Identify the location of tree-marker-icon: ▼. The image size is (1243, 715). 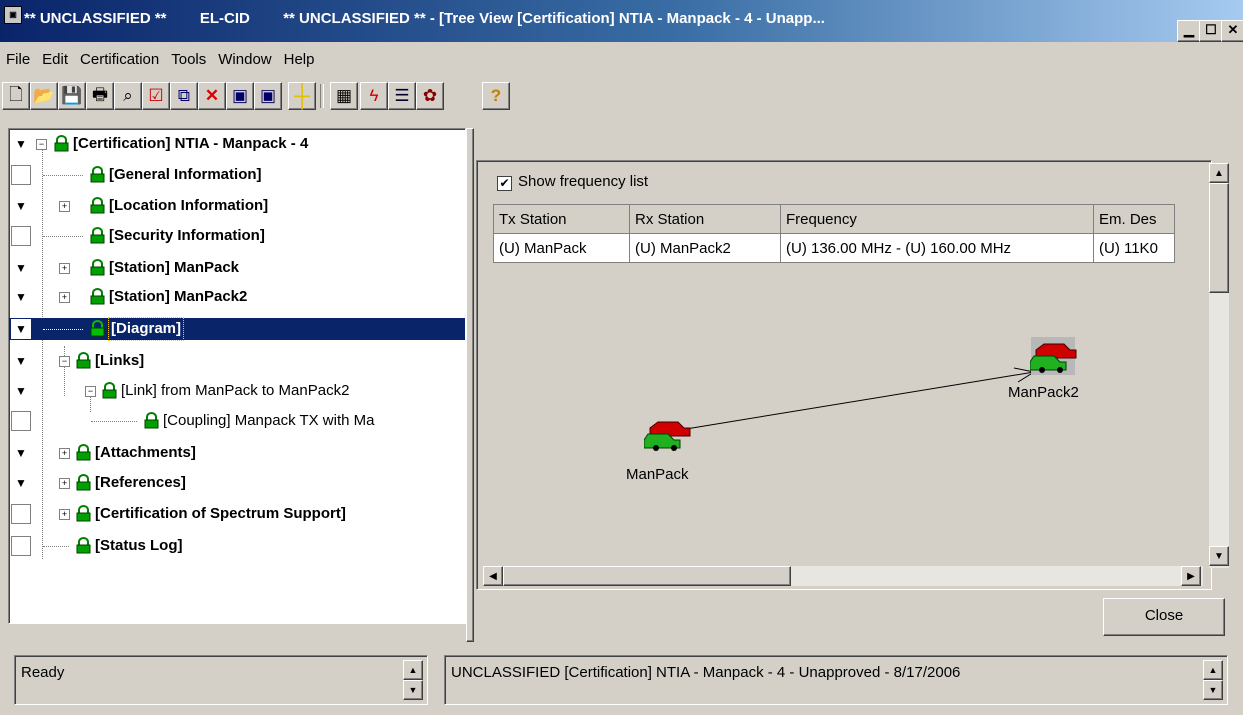
(21, 329).